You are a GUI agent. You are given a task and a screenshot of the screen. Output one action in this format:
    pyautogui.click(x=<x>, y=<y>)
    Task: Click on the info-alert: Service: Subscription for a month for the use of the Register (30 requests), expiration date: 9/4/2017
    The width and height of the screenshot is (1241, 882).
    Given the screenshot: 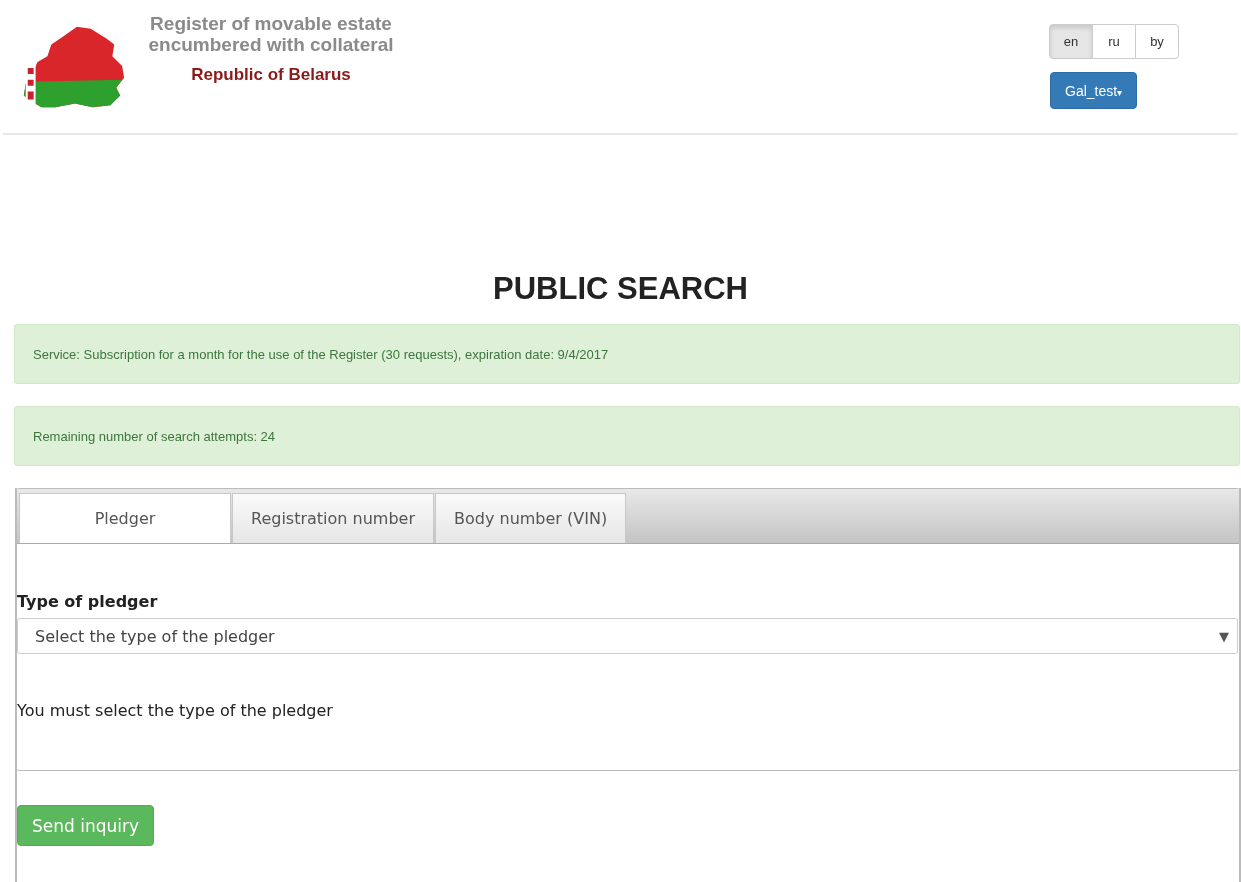 What is the action you would take?
    pyautogui.click(x=627, y=354)
    